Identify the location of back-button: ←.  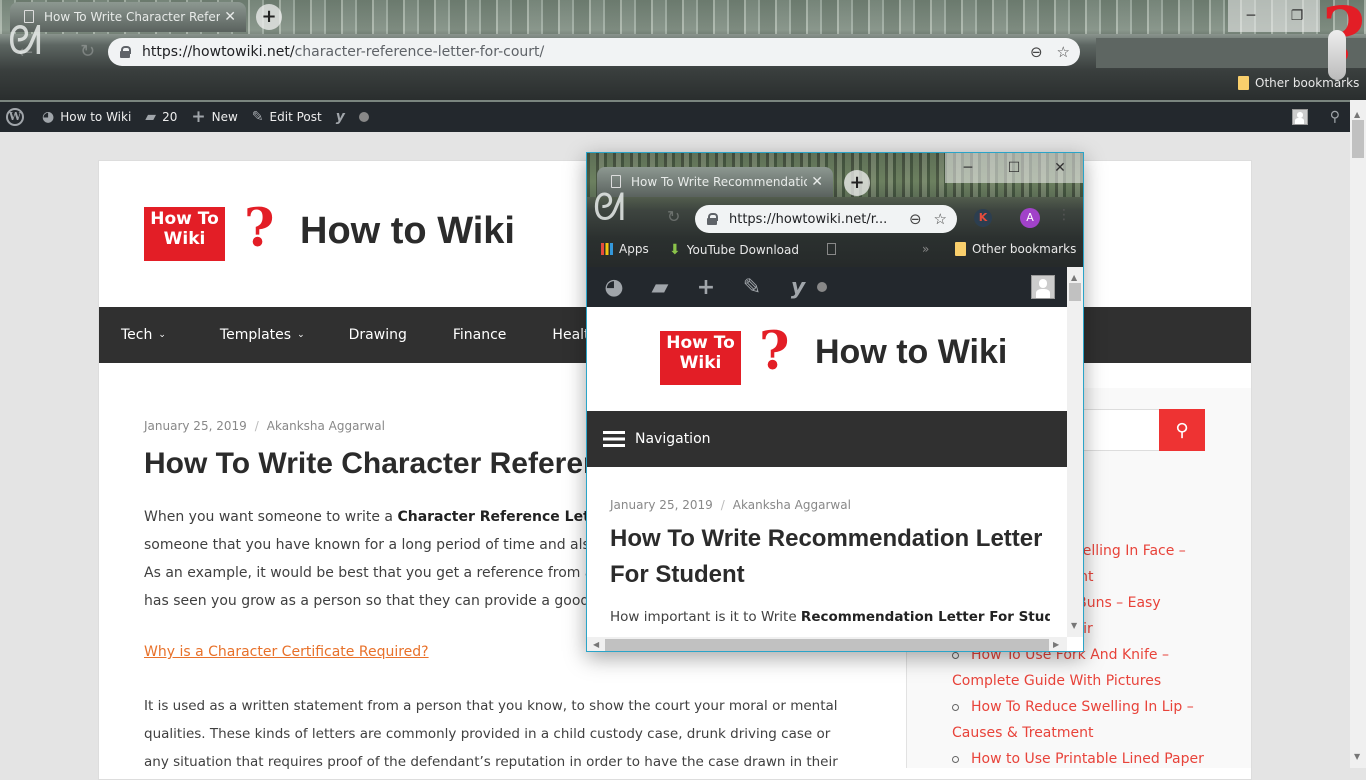
(25, 52).